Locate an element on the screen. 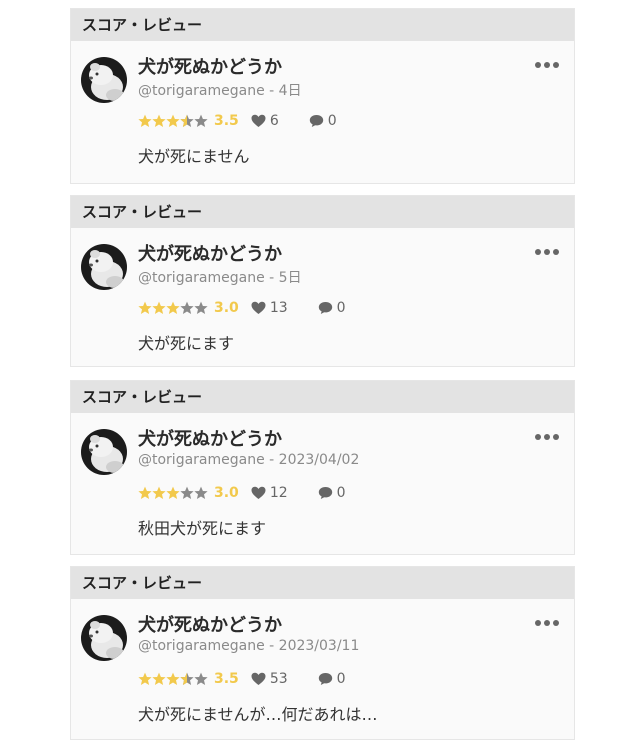 The image size is (630, 750). review-meta: @torigaramegane - 5日 is located at coordinates (220, 277).